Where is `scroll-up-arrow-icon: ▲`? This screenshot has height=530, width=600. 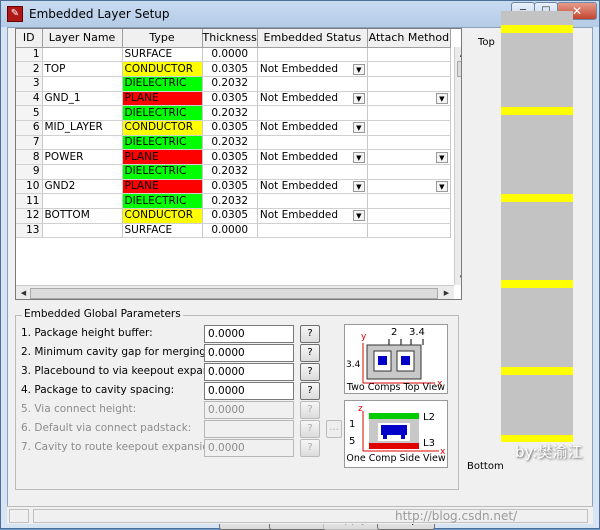 scroll-up-arrow-icon: ▲ is located at coordinates (458, 54).